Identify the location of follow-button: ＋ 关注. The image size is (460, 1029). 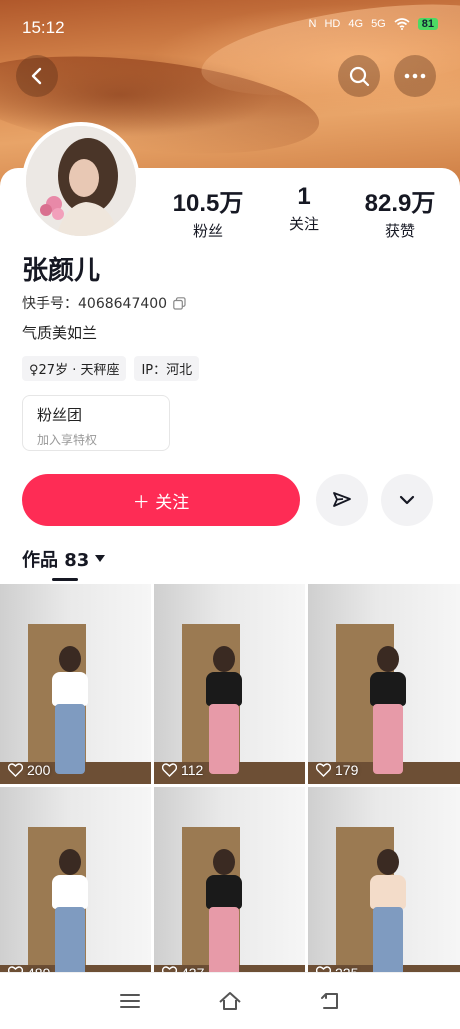
(161, 500).